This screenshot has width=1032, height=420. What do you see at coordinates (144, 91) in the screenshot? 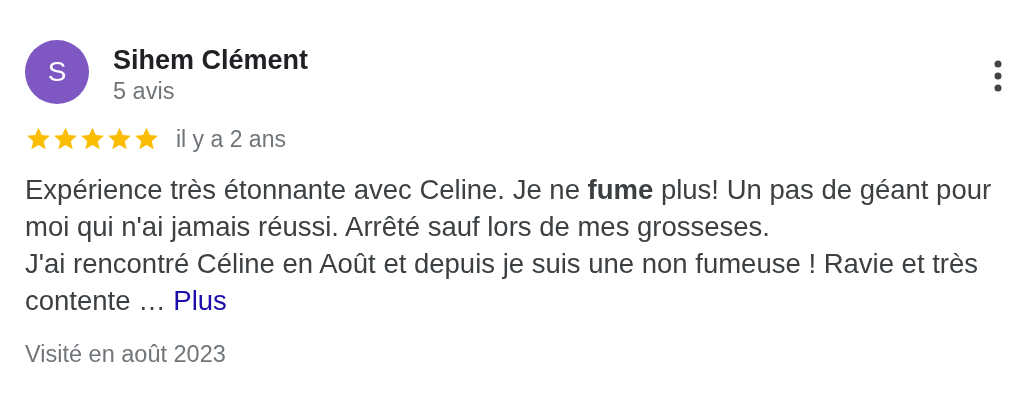
I see `review-count: 5 avis` at bounding box center [144, 91].